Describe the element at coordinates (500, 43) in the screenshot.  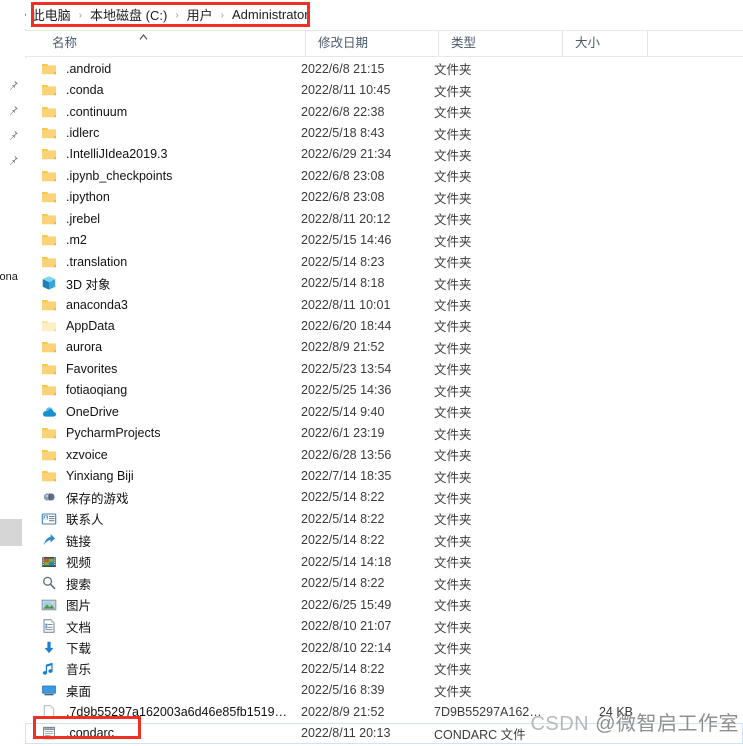
I see `column-header-type: 类型` at that location.